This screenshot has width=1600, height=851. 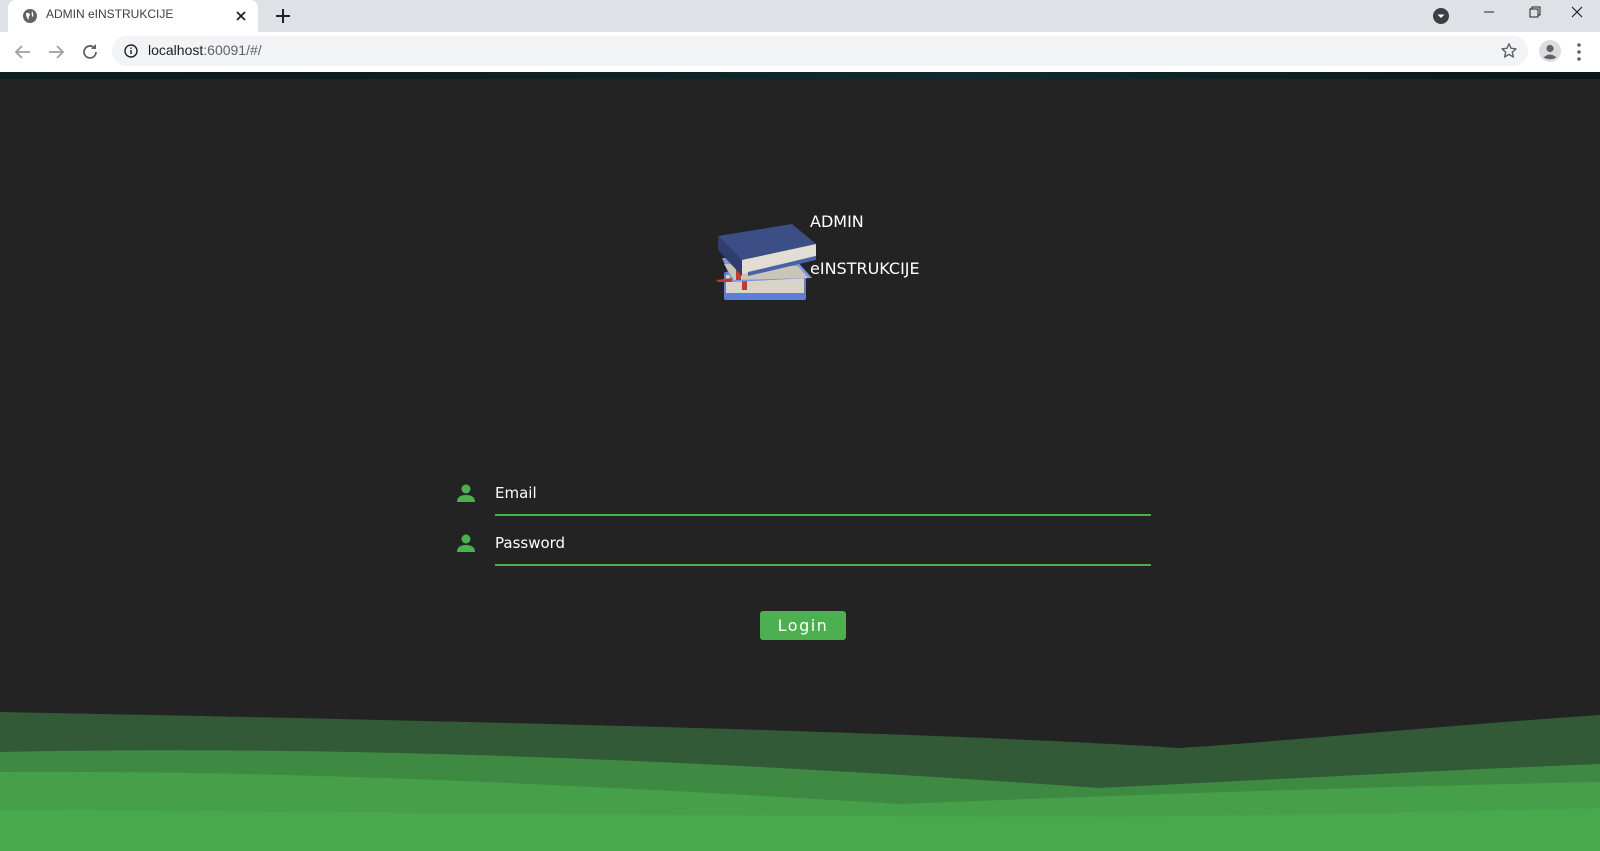 I want to click on password-field, so click(x=805, y=545).